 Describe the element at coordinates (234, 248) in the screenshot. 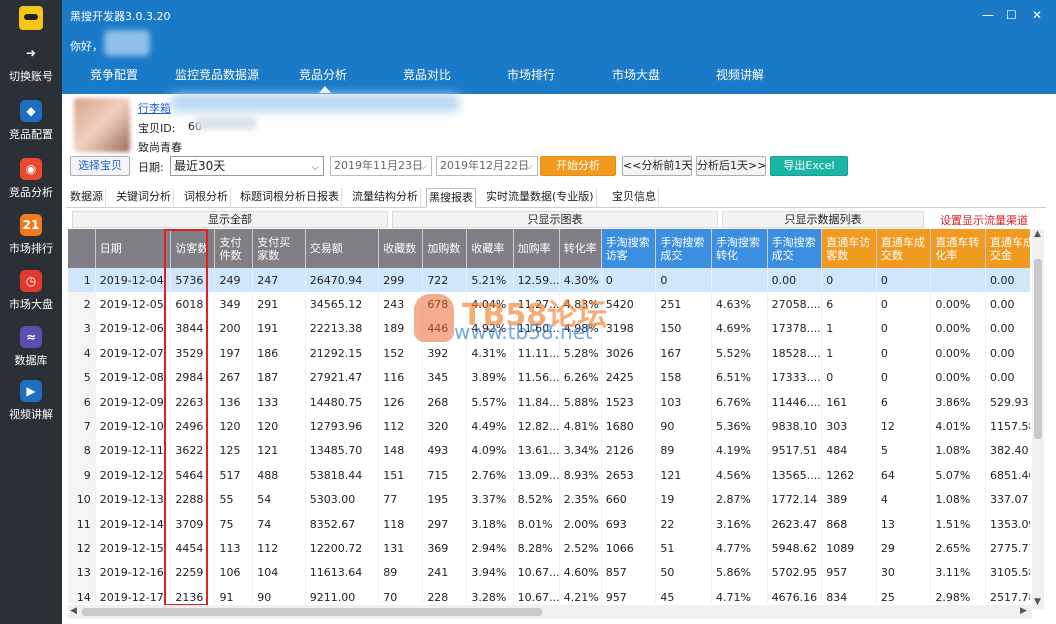

I see `column-header: 支付件数` at that location.